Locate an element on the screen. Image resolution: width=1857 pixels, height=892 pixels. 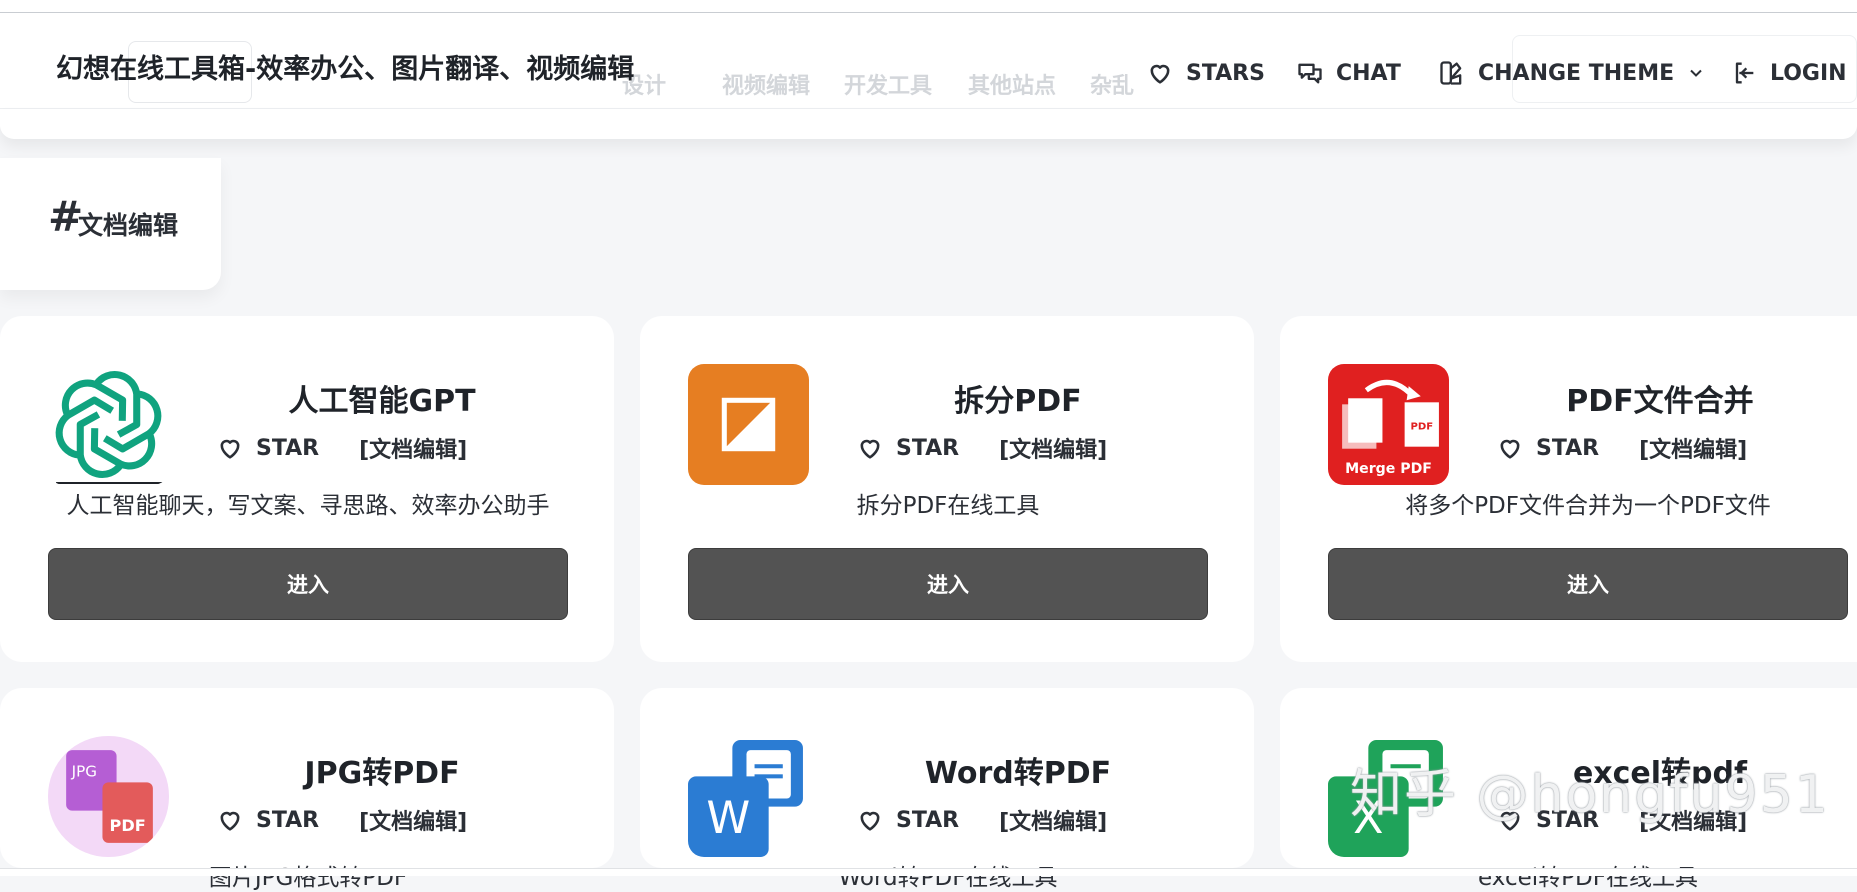
chat-icon is located at coordinates (1310, 73).